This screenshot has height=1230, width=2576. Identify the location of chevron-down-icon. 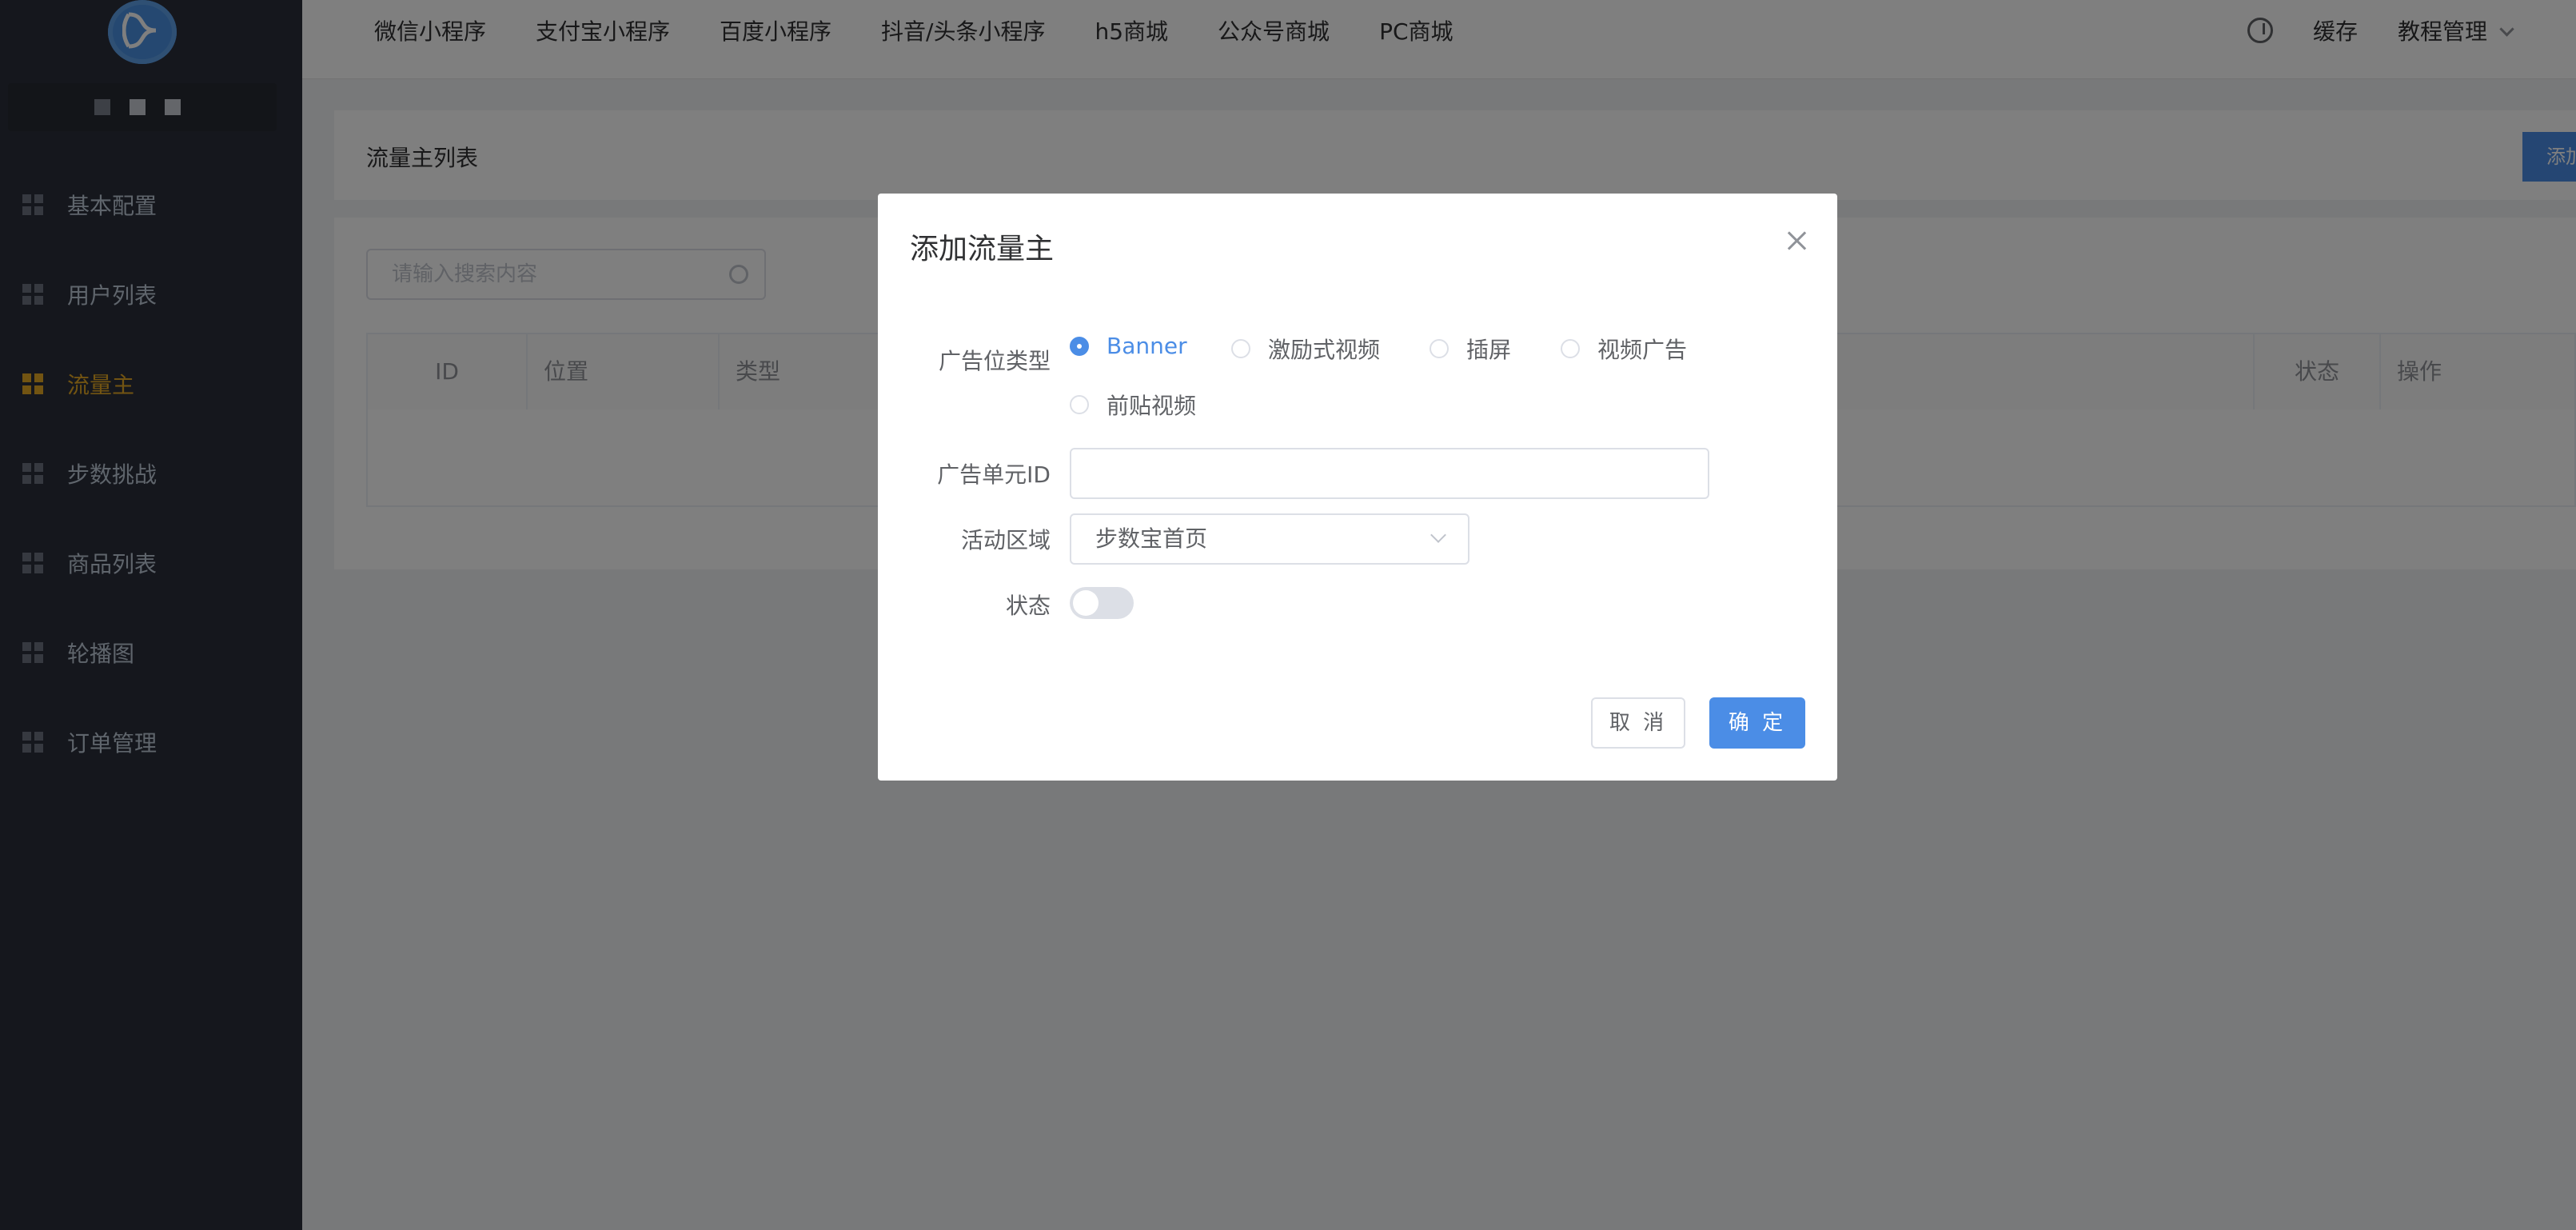
(1438, 535).